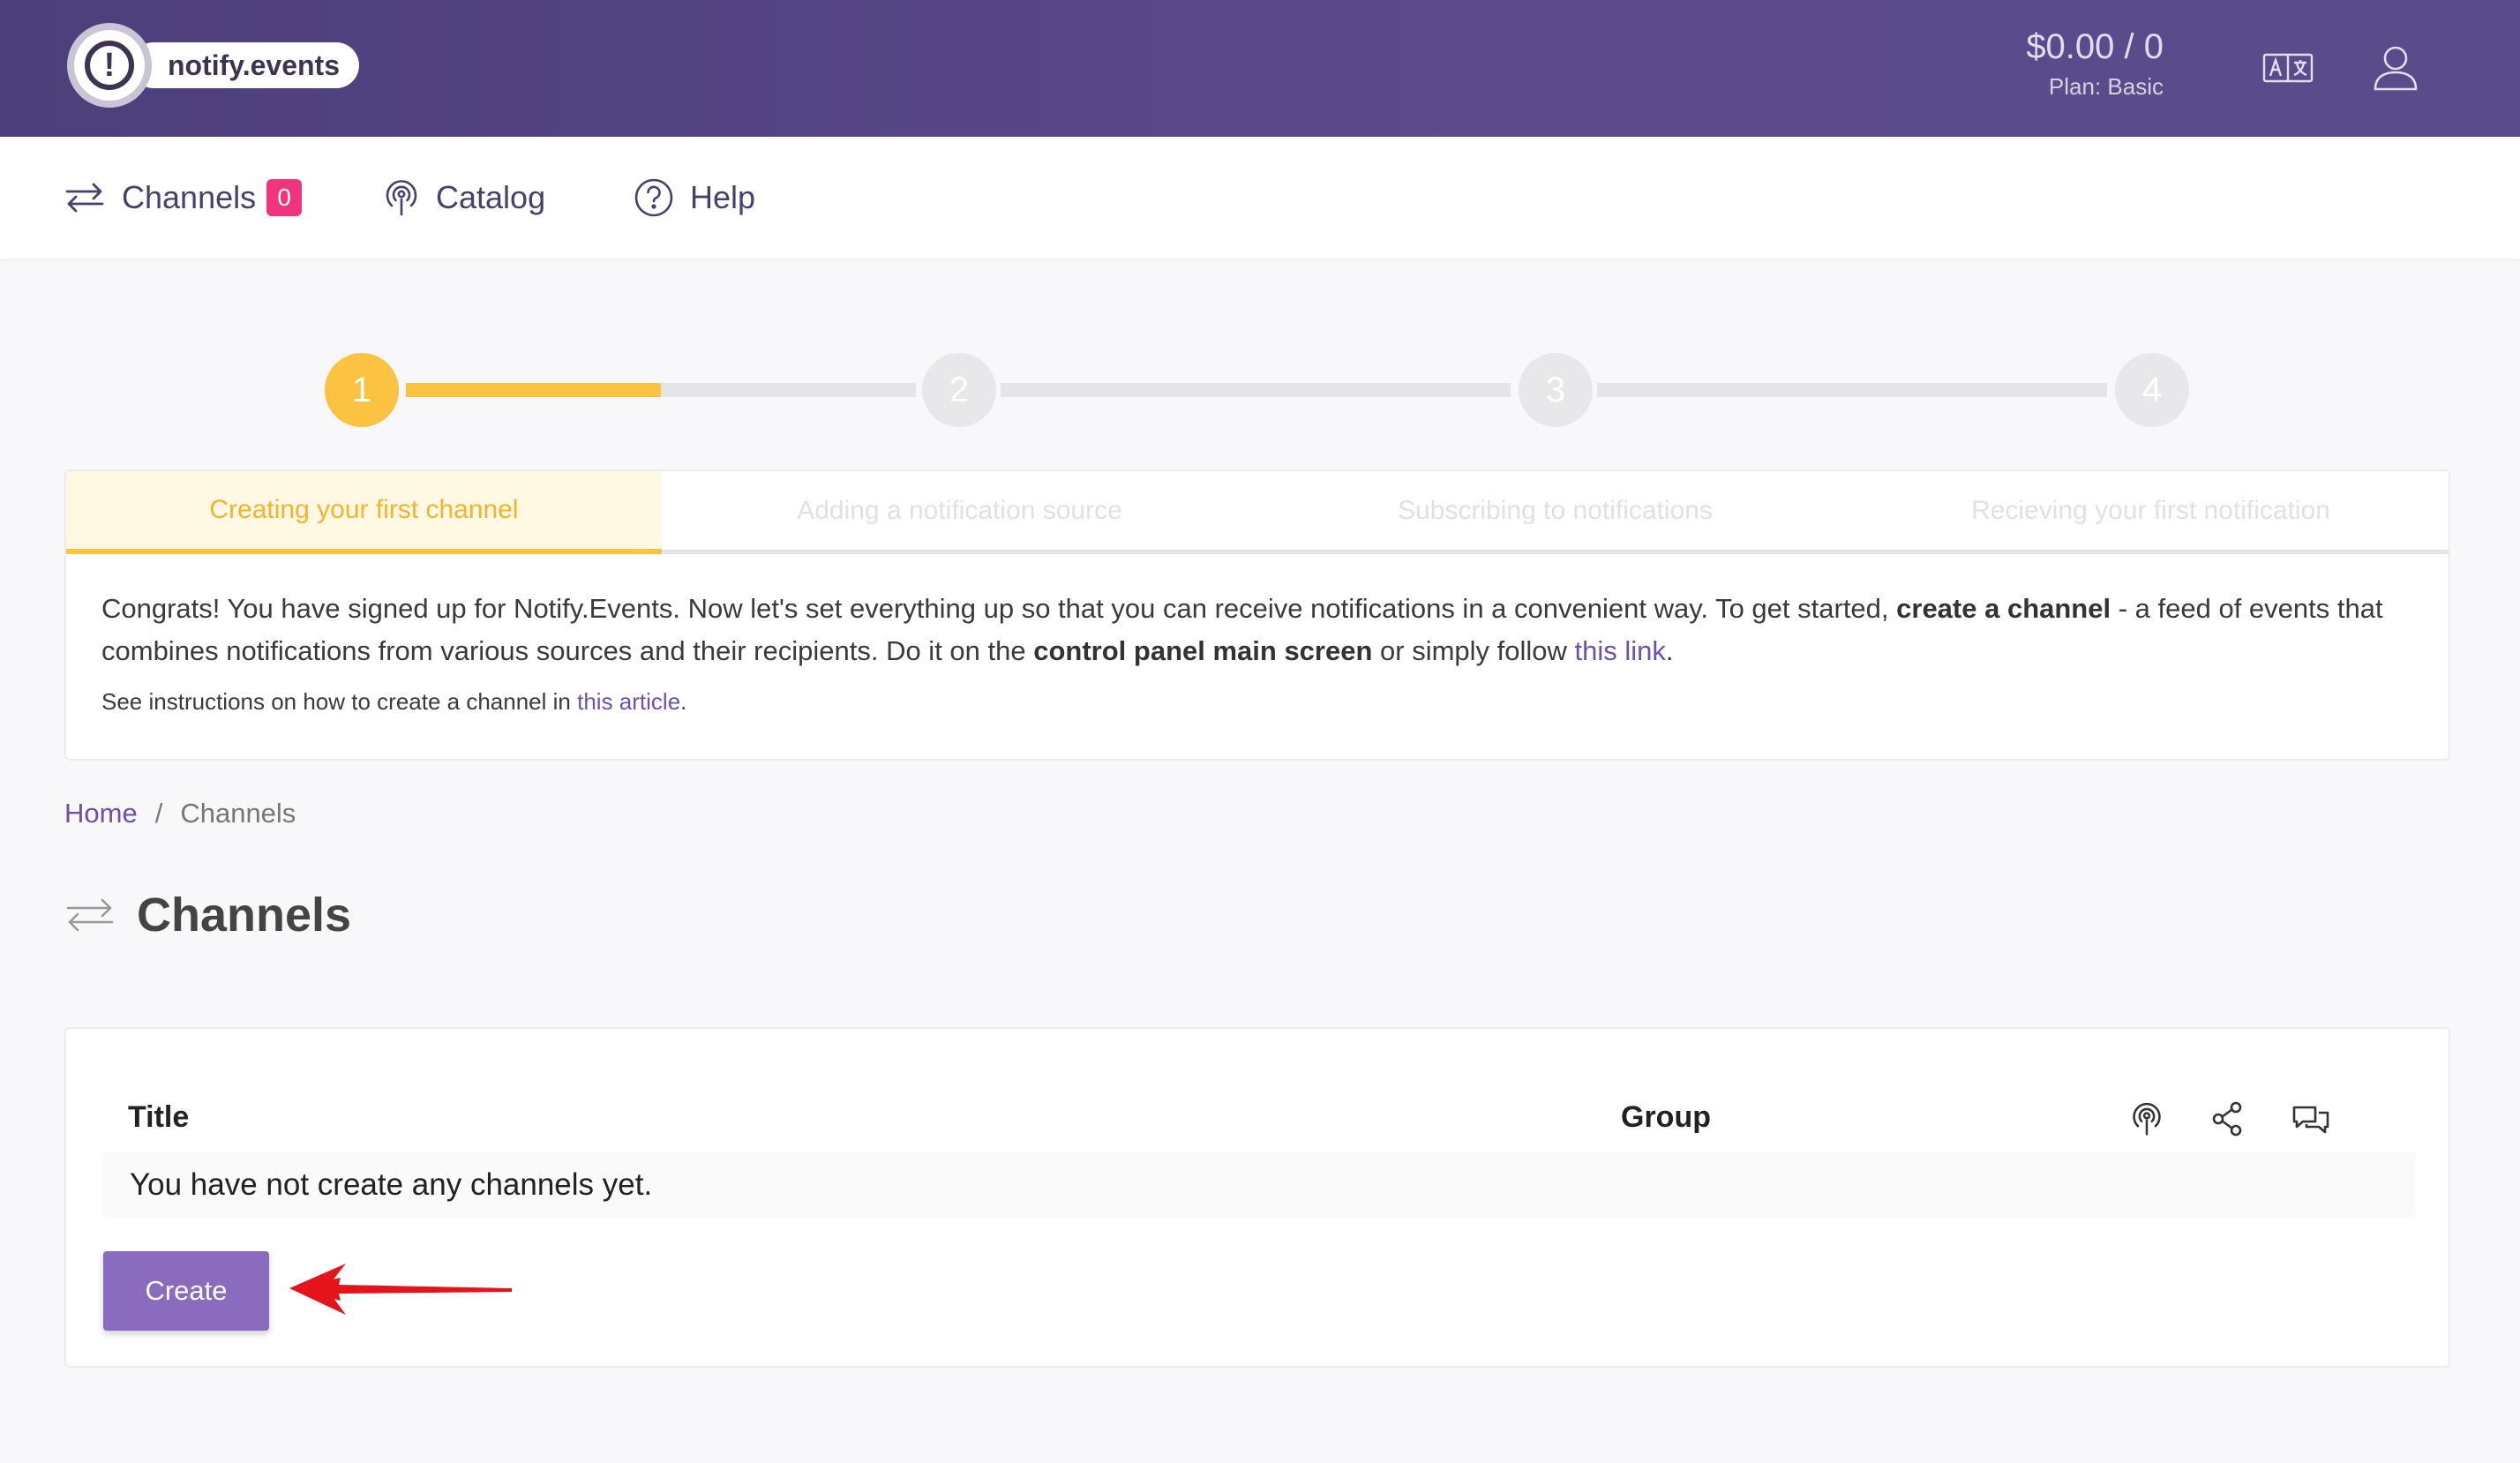  I want to click on nav-item-help: Help, so click(694, 198).